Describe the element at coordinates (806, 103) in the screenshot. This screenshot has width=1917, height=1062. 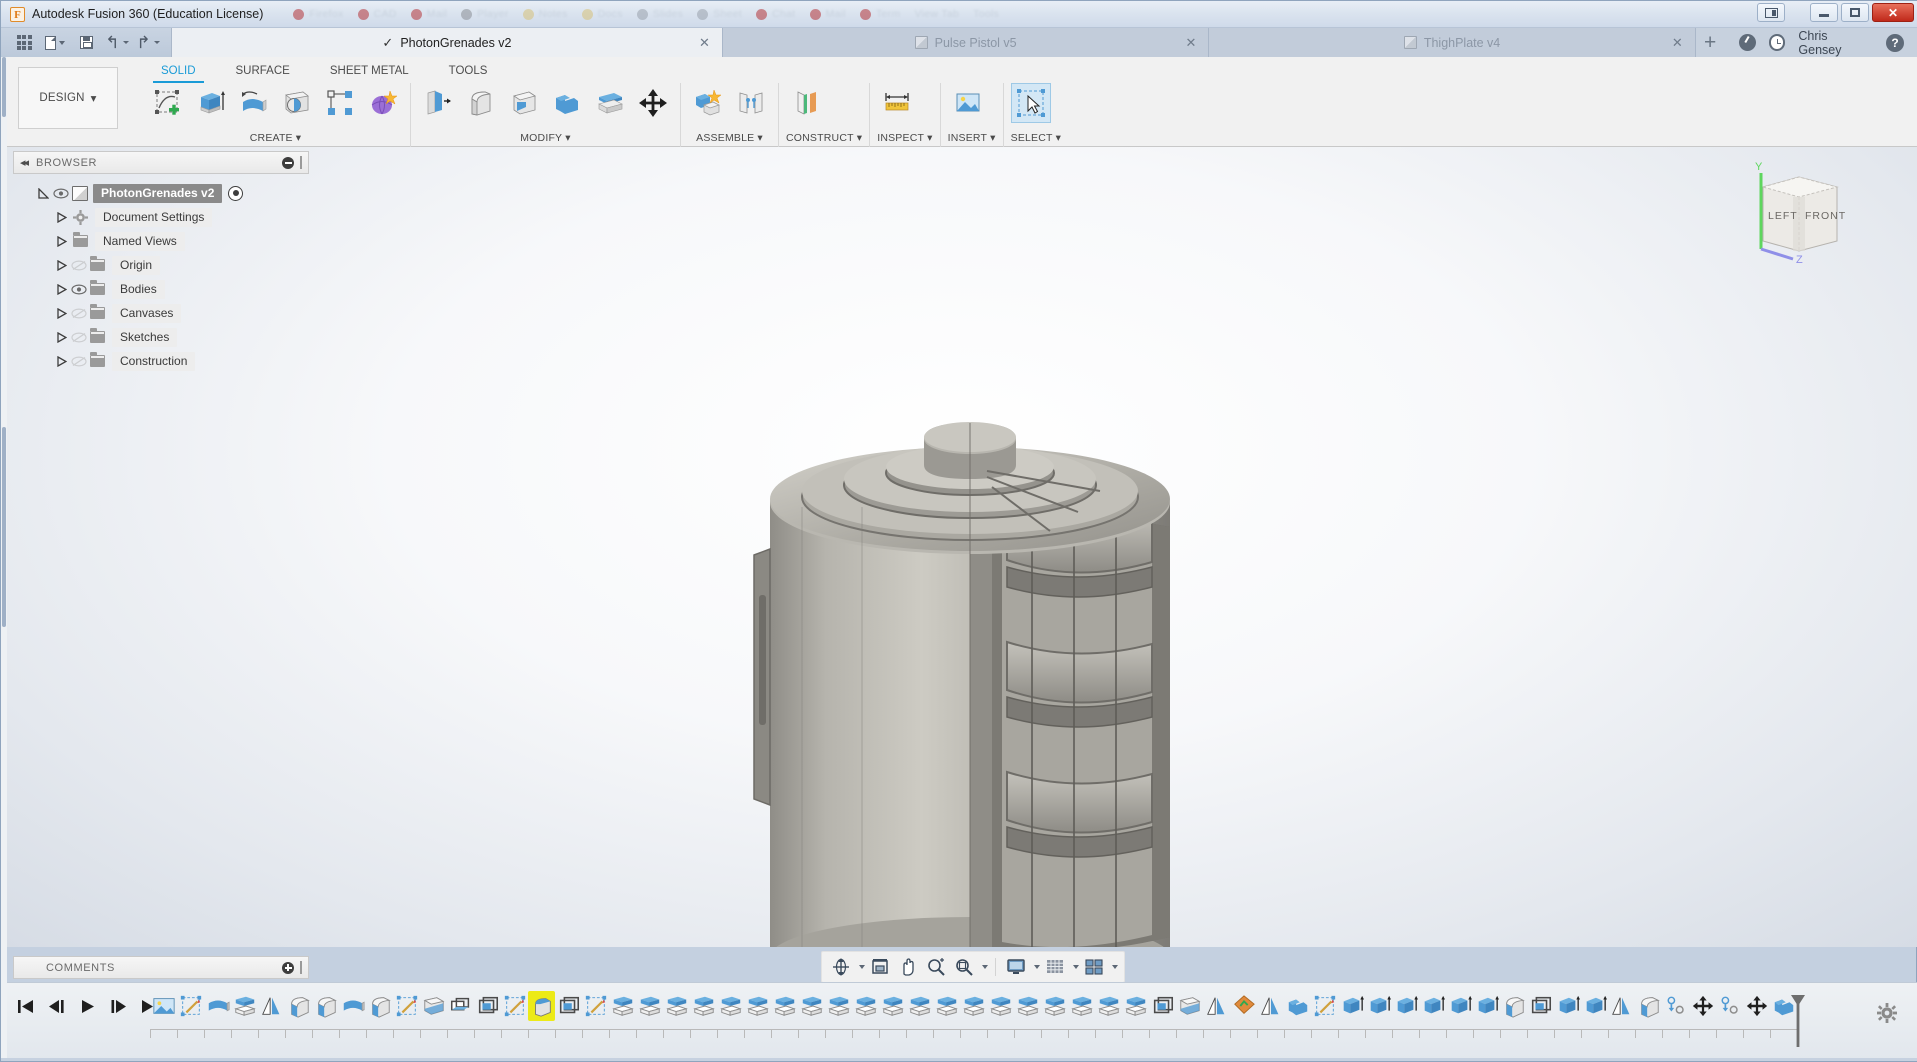
I see `offset-plane-button` at that location.